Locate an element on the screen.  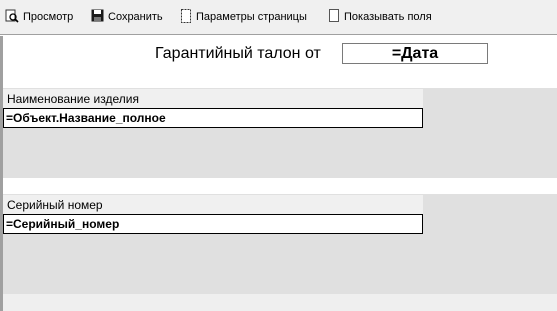
preview-label: Просмотр is located at coordinates (48, 17).